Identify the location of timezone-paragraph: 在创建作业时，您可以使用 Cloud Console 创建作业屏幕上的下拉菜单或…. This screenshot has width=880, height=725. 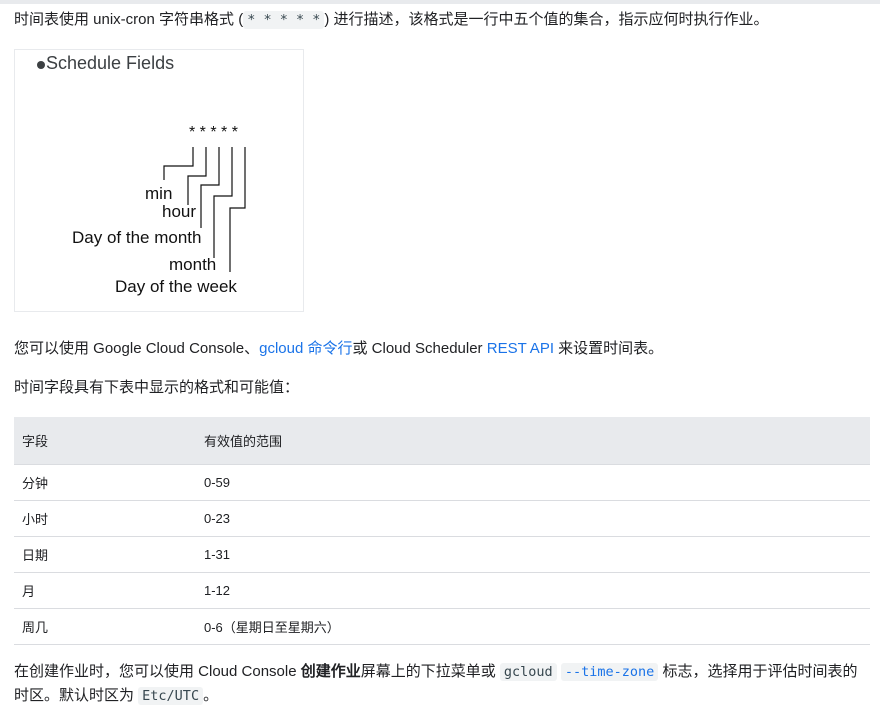
(442, 684).